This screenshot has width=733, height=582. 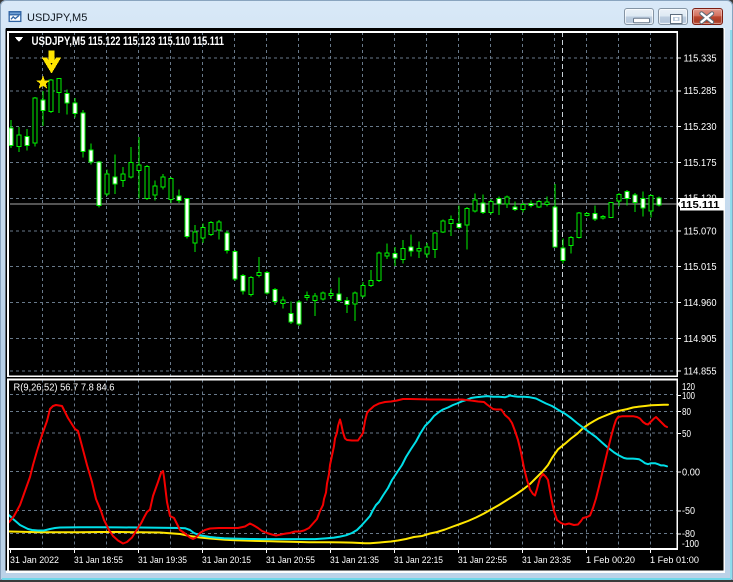 I want to click on svg-text: R(9,26,52) 56.7 7.8 84.6, so click(x=64, y=388).